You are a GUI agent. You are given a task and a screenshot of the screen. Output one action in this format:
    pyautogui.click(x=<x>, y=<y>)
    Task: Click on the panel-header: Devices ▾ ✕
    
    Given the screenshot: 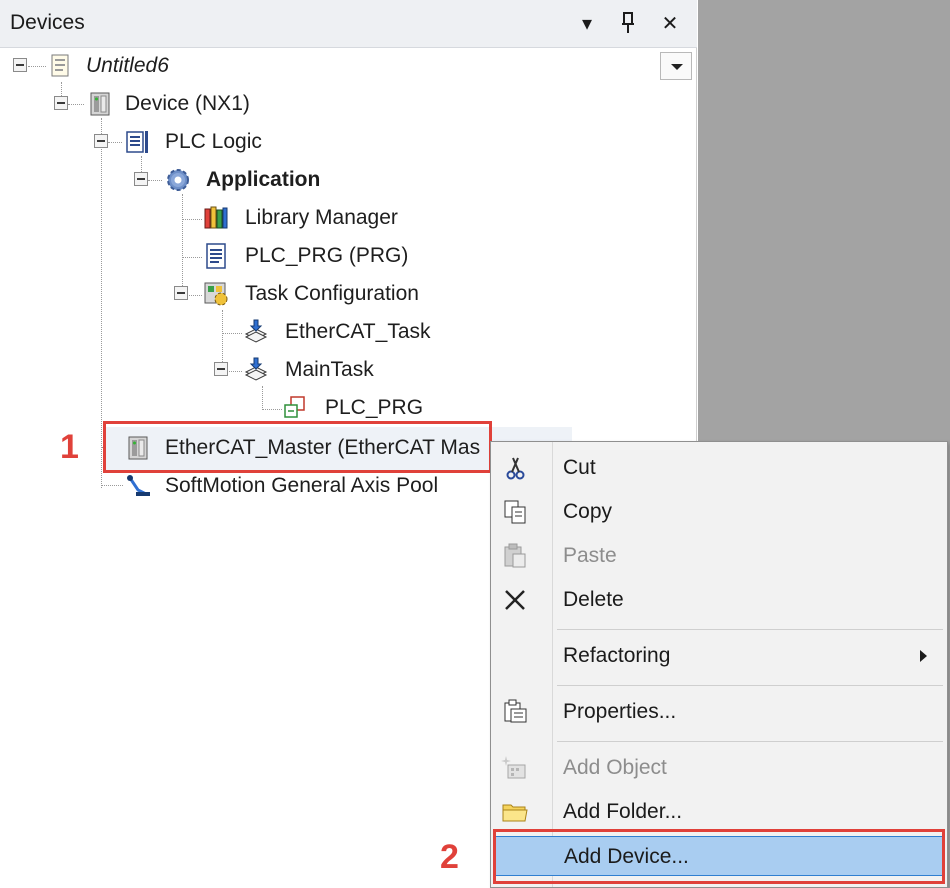 What is the action you would take?
    pyautogui.click(x=348, y=24)
    